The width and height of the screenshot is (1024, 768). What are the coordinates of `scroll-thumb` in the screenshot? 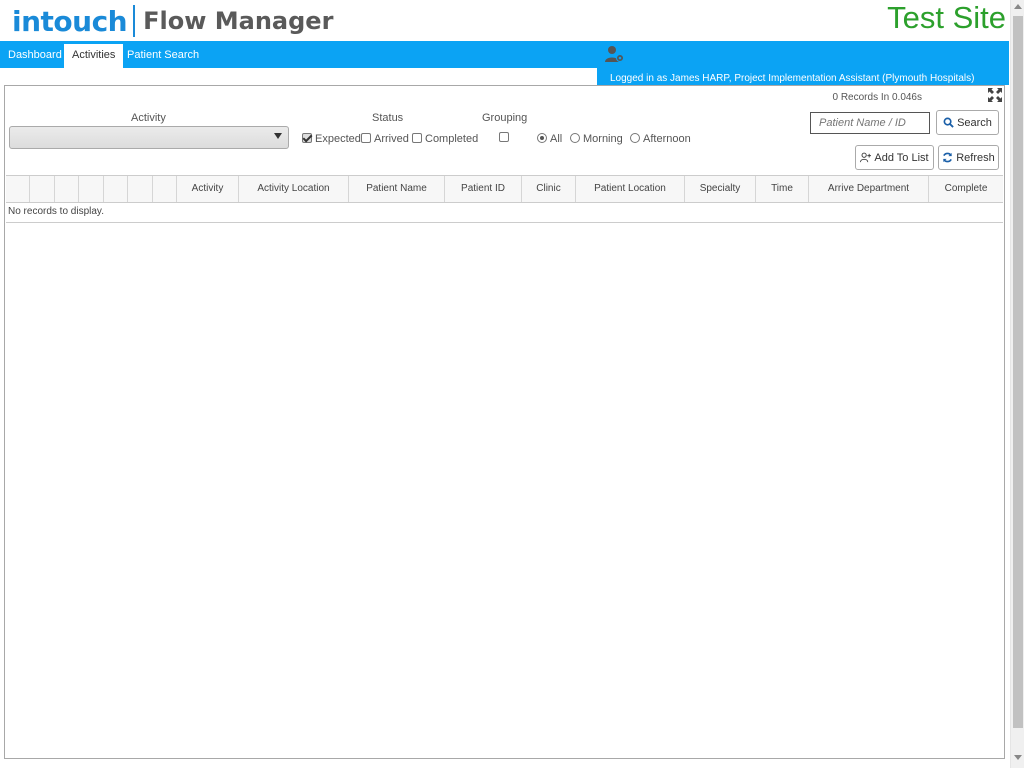 It's located at (1018, 372).